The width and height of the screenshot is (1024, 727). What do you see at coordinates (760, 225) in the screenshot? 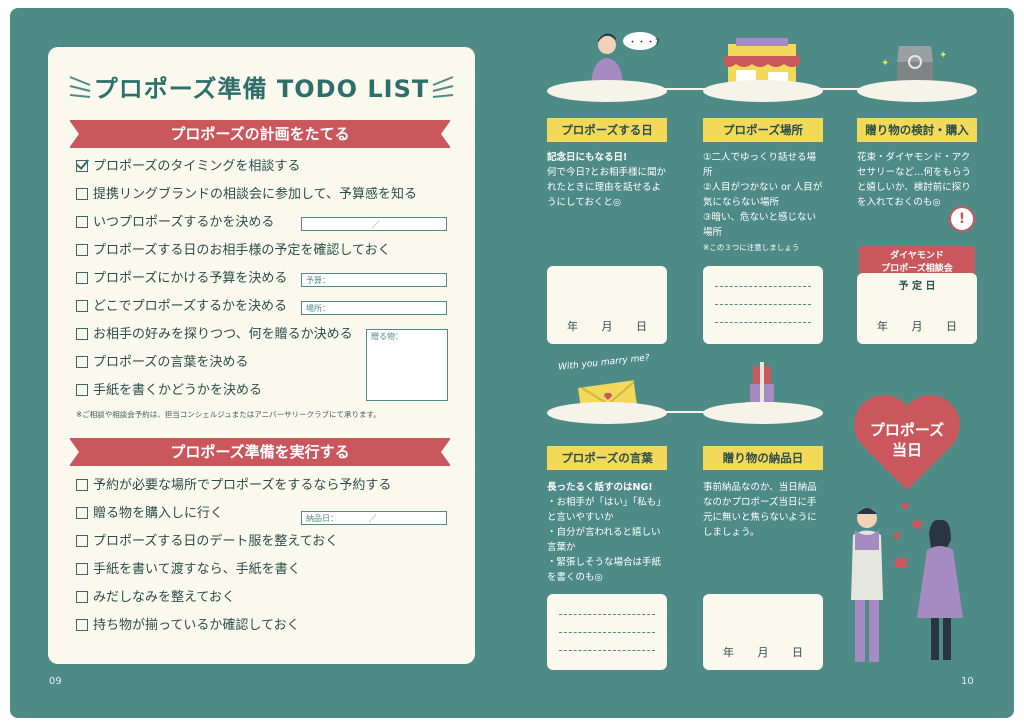
I see `step2-item: ③暗い、危ないと感じない場所` at bounding box center [760, 225].